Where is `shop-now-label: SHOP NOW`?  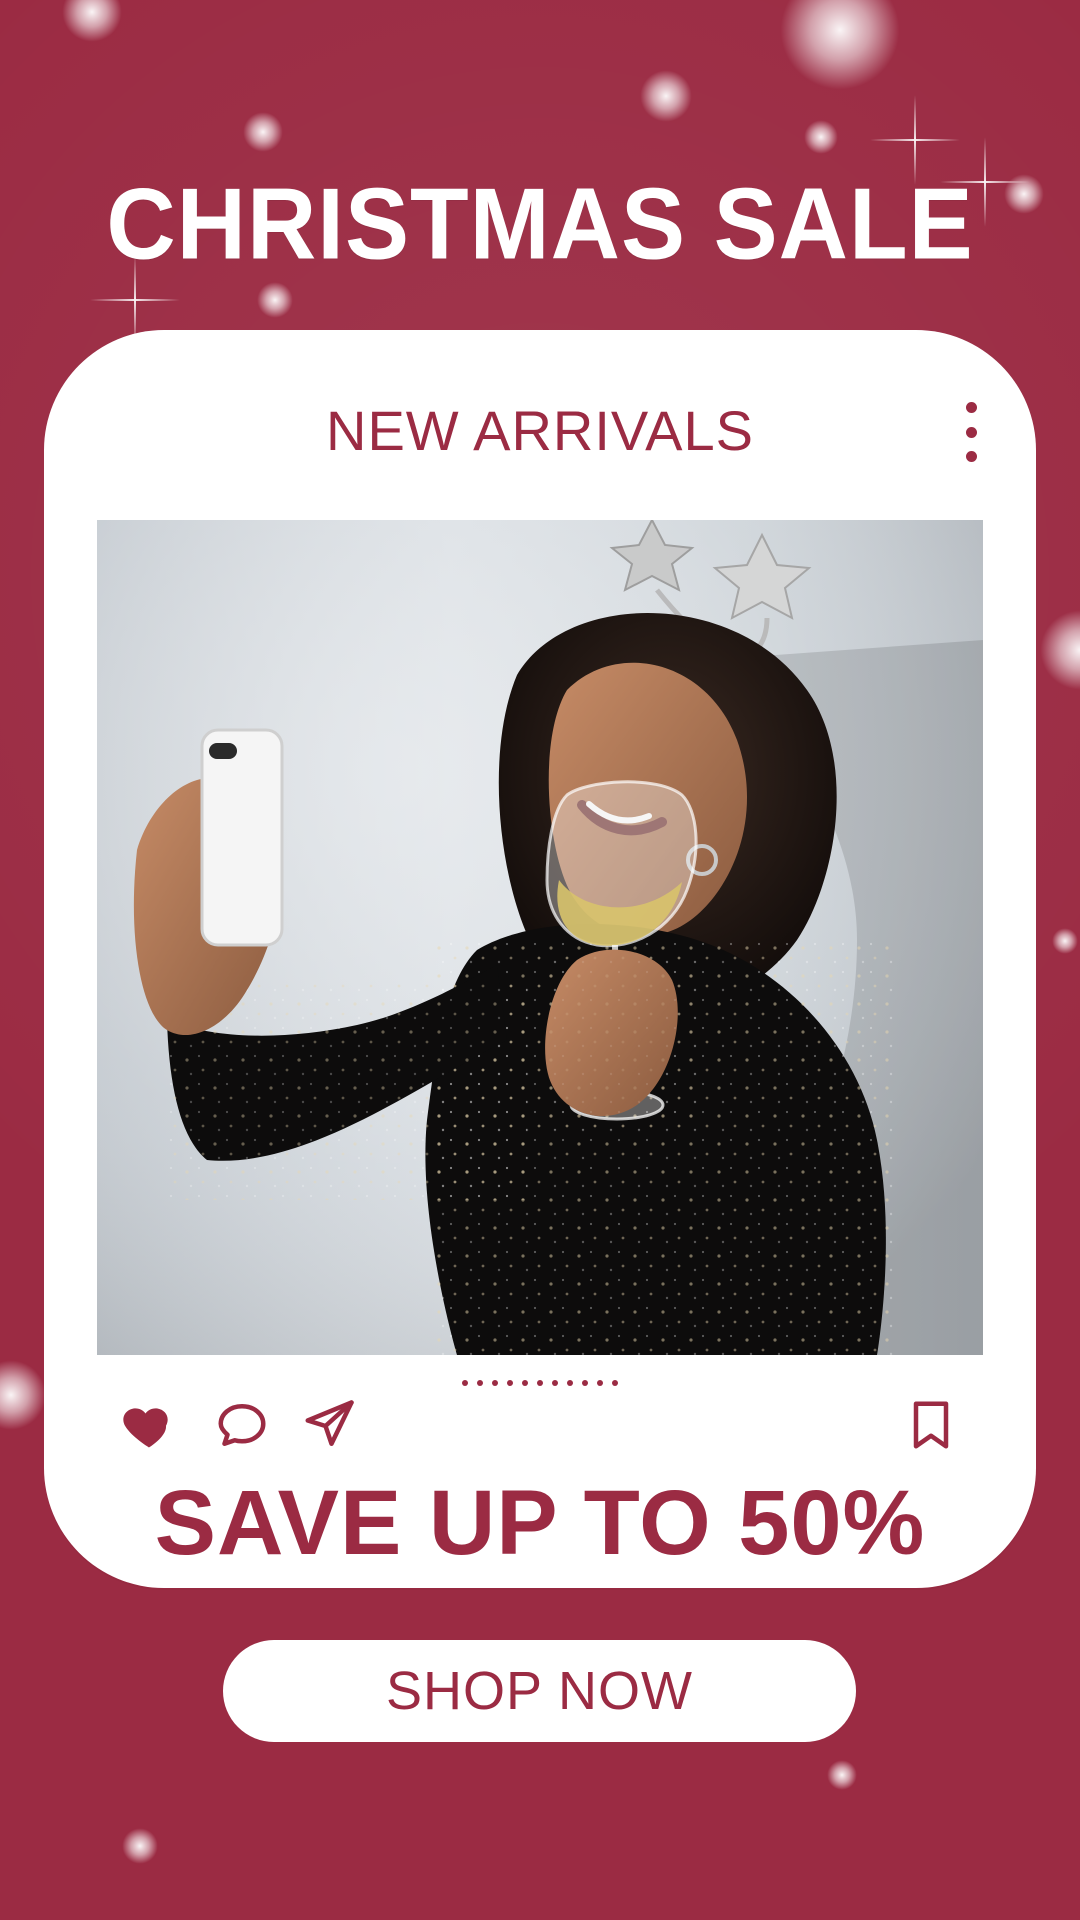 shop-now-label: SHOP NOW is located at coordinates (539, 1691).